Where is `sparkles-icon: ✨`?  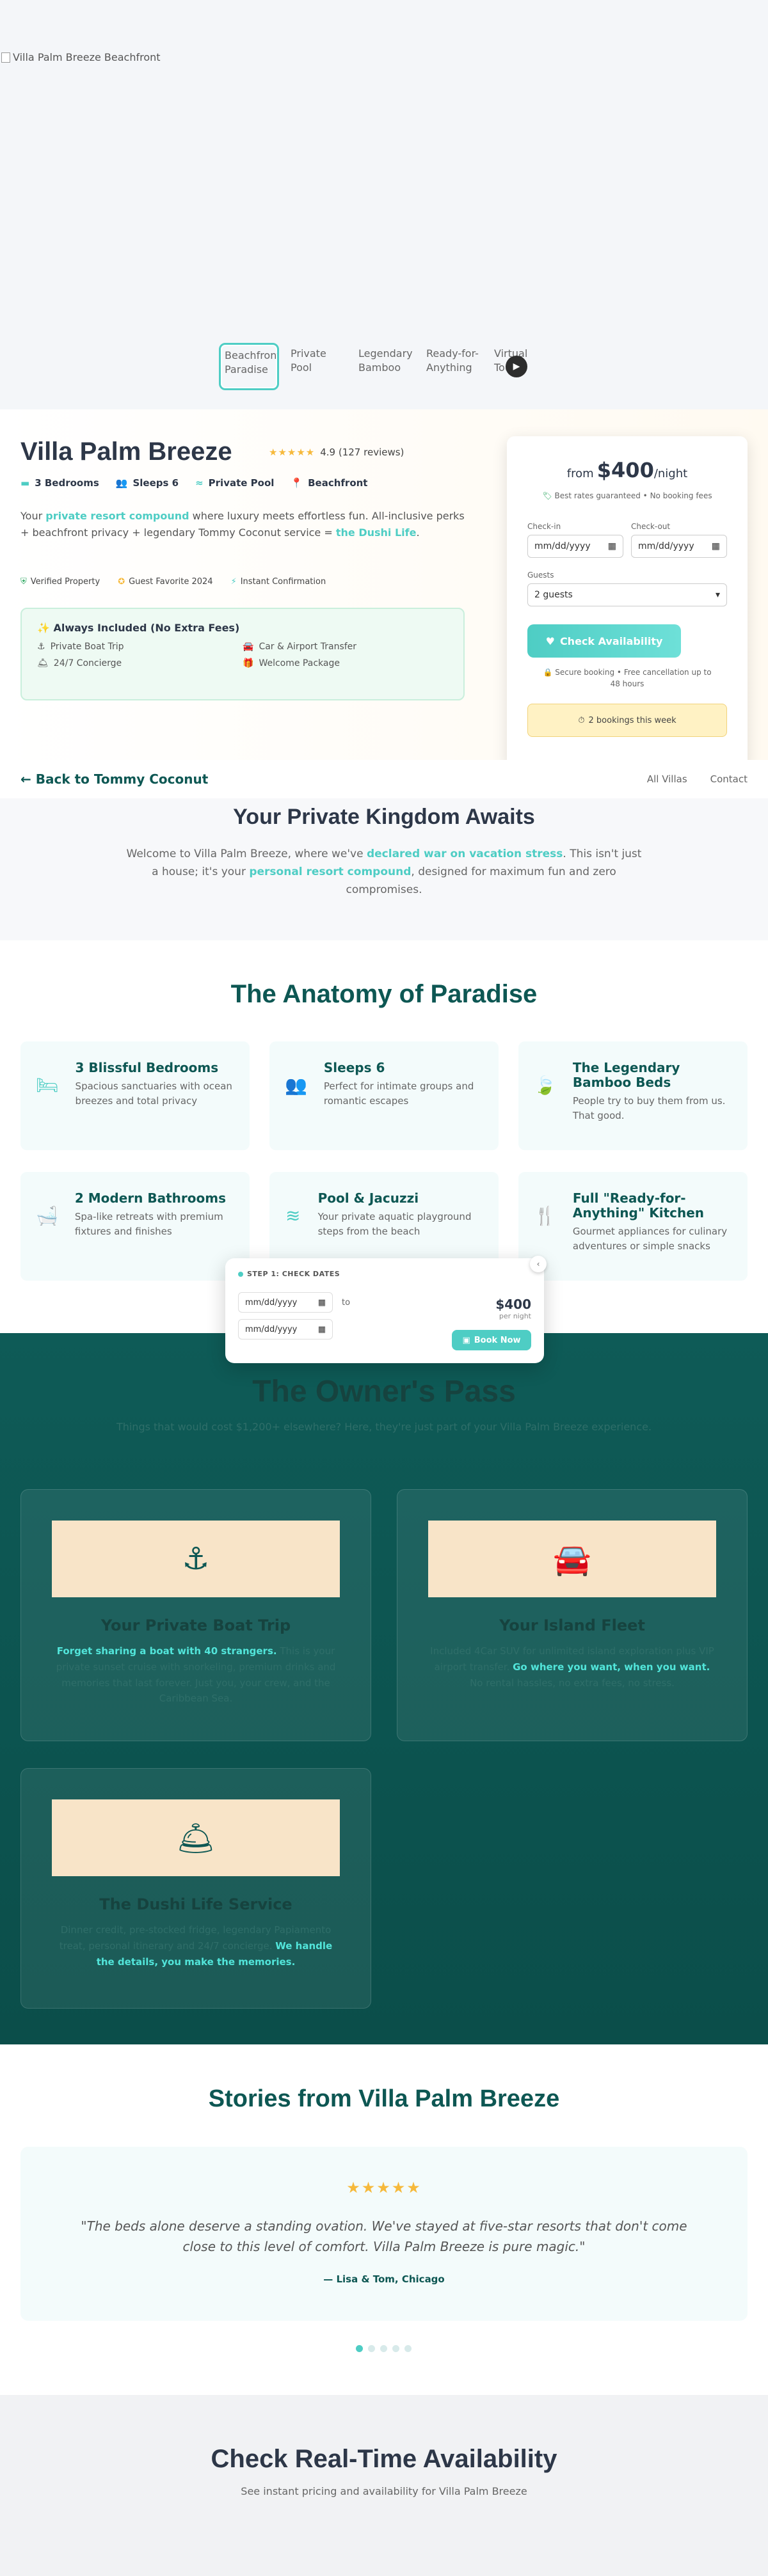
sparkles-icon: ✨ is located at coordinates (43, 628).